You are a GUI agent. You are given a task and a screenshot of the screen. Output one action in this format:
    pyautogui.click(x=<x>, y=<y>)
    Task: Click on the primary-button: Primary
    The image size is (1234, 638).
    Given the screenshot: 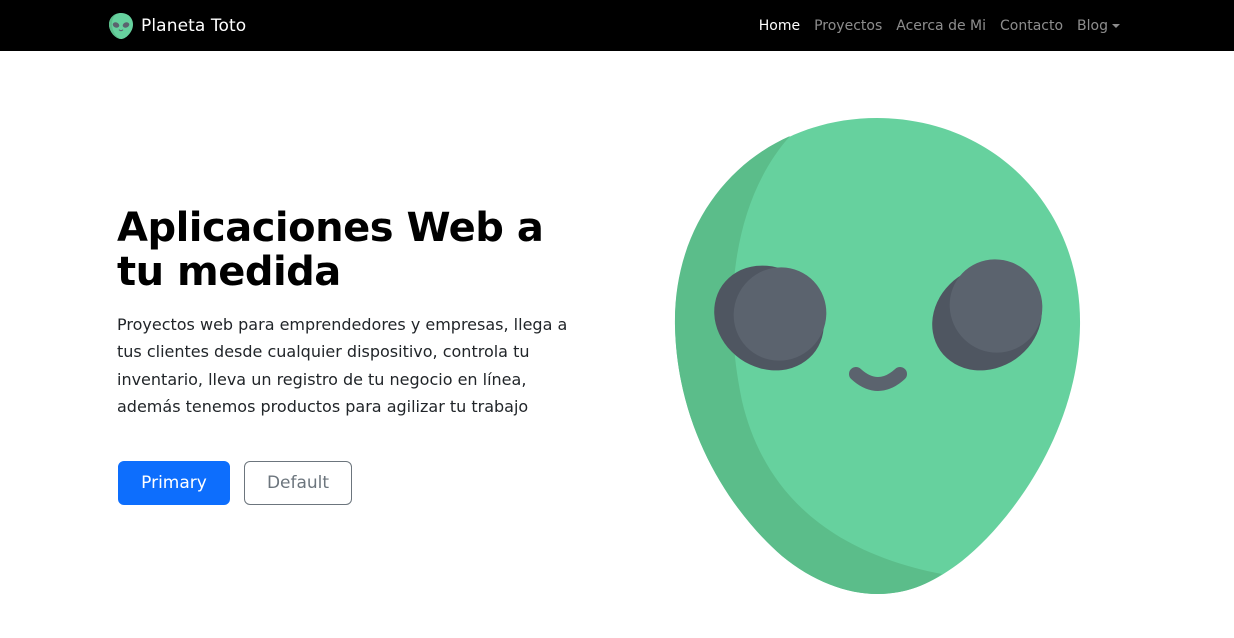 What is the action you would take?
    pyautogui.click(x=174, y=483)
    